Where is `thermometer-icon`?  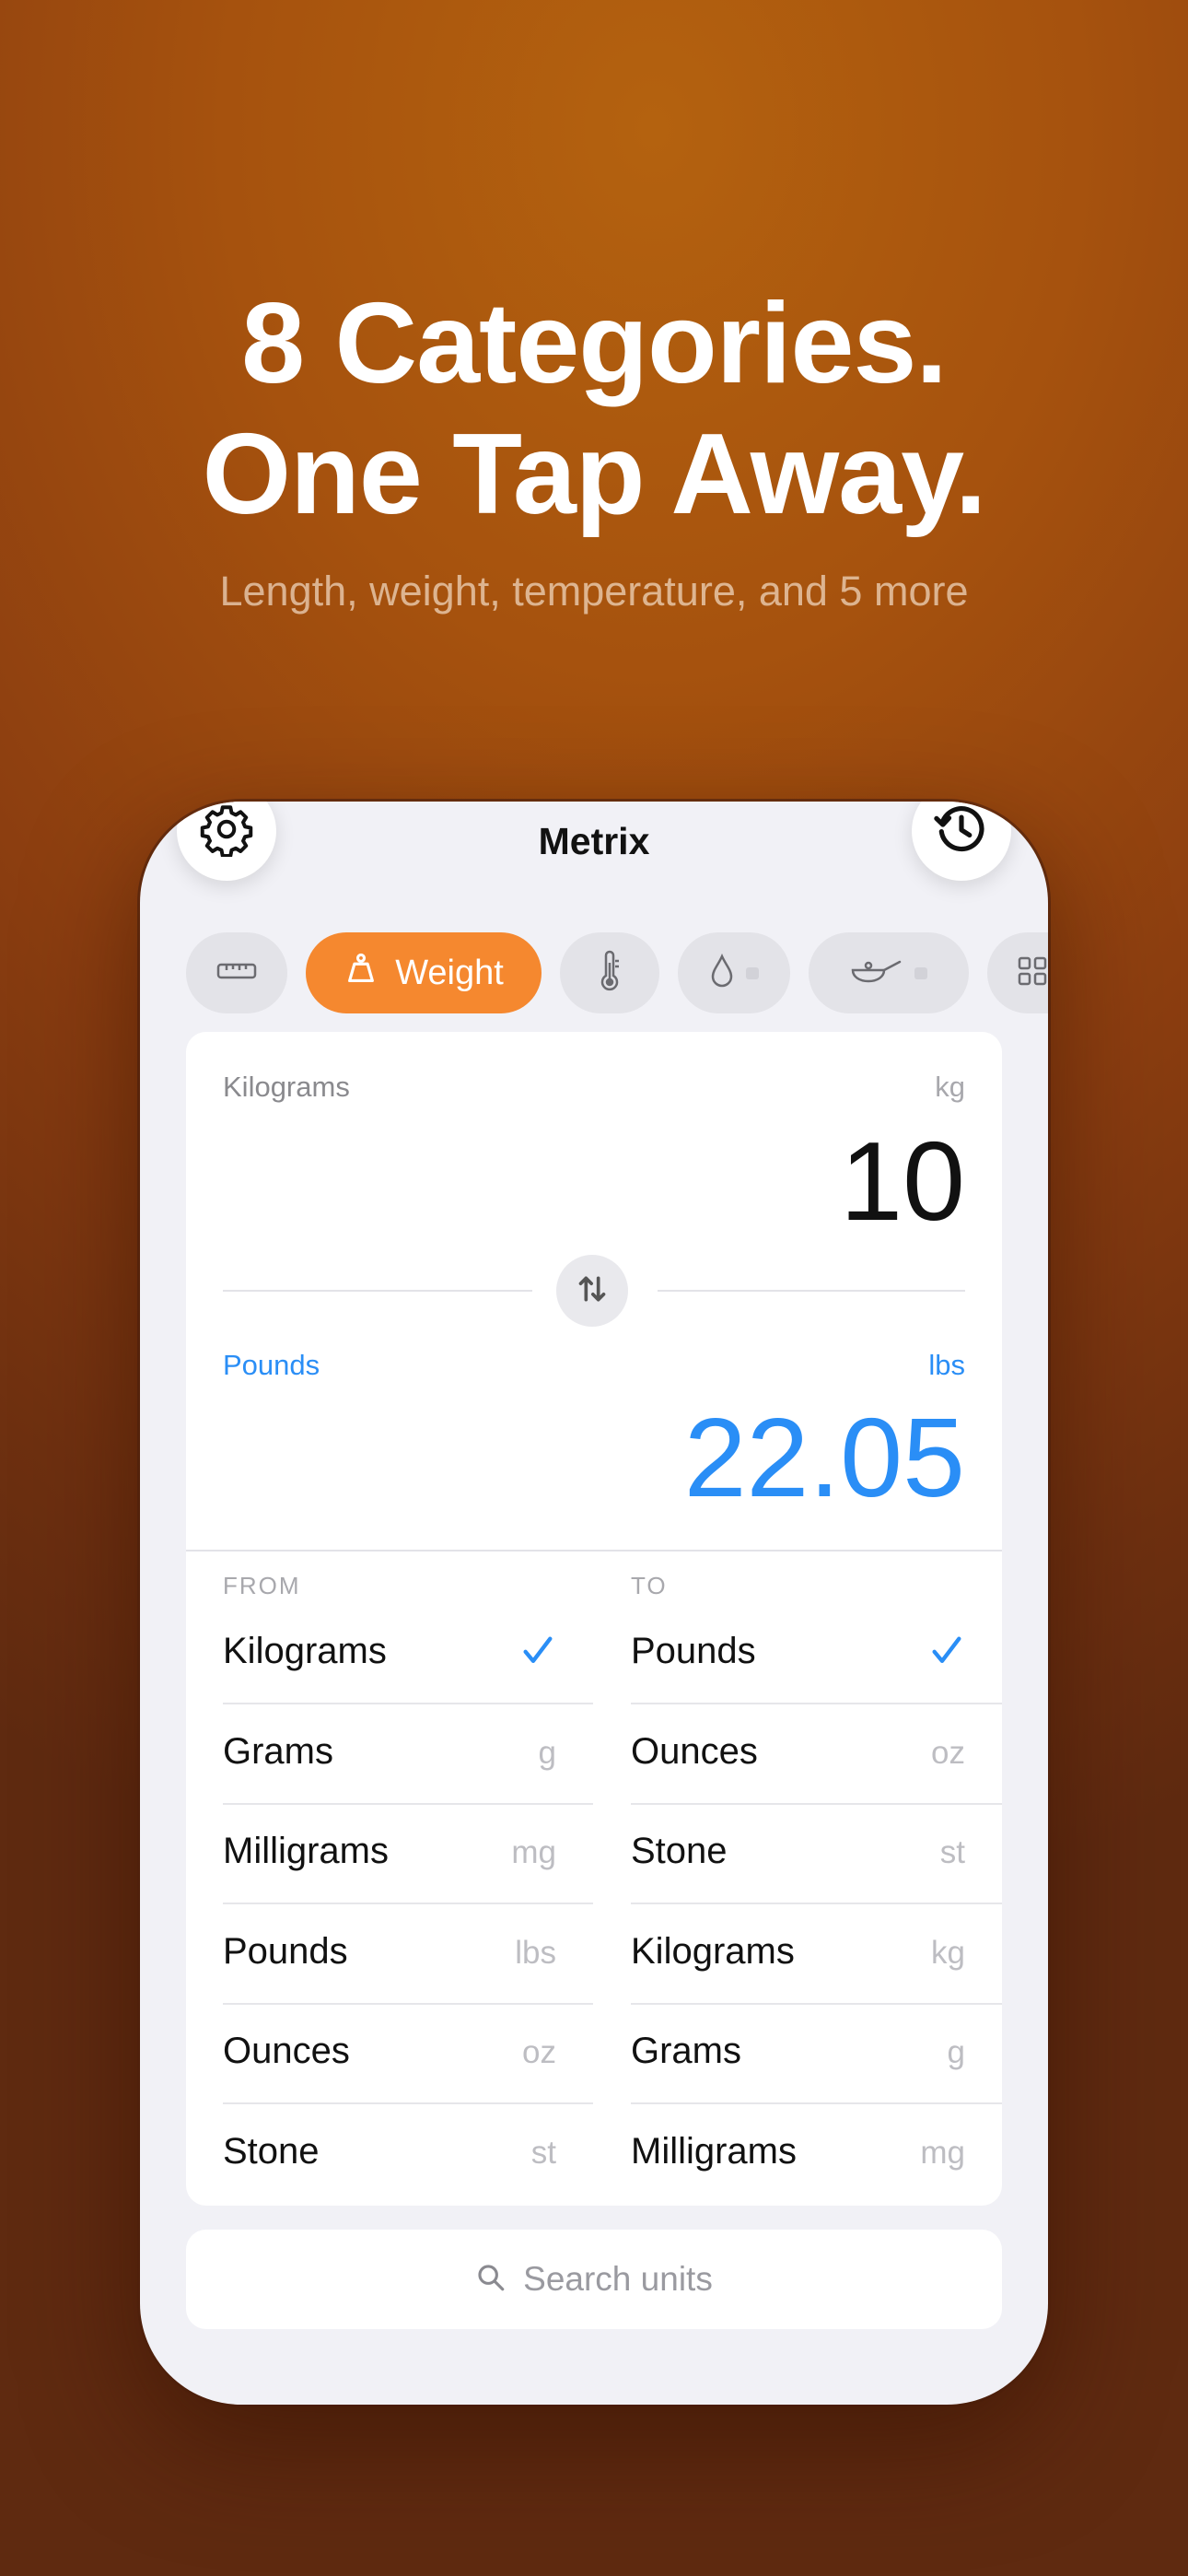
thermometer-icon is located at coordinates (609, 973).